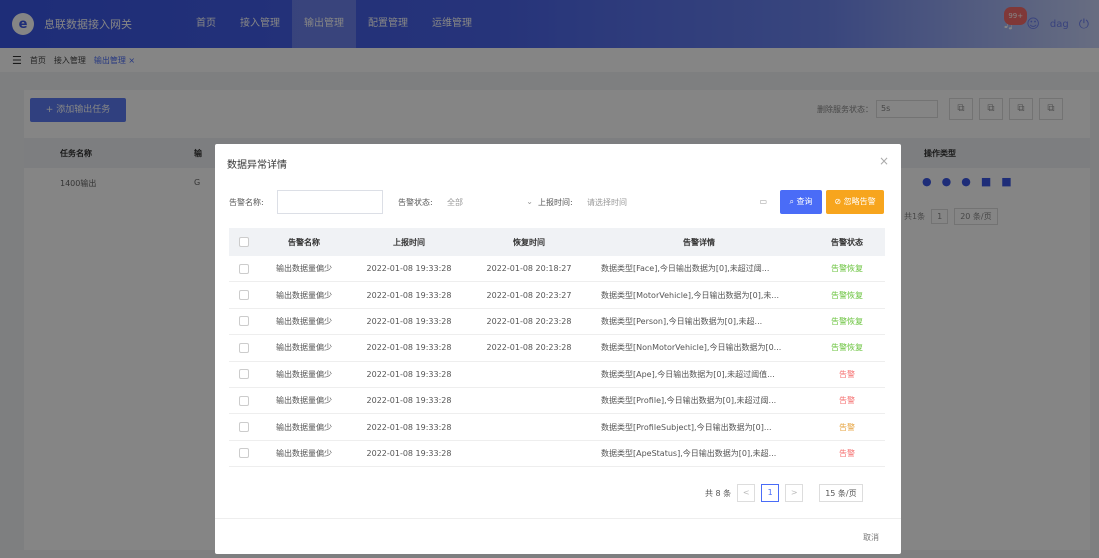 The width and height of the screenshot is (1099, 558). I want to click on search-button: ⌕ 查询, so click(801, 202).